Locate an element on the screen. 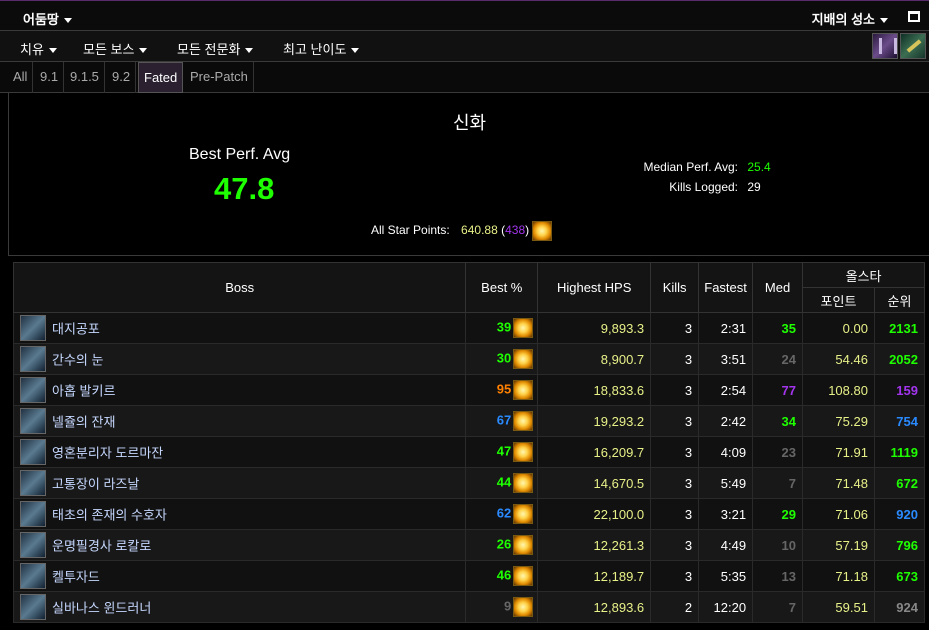 Image resolution: width=929 pixels, height=630 pixels. highest-hps-value: 12,261.3 is located at coordinates (594, 545).